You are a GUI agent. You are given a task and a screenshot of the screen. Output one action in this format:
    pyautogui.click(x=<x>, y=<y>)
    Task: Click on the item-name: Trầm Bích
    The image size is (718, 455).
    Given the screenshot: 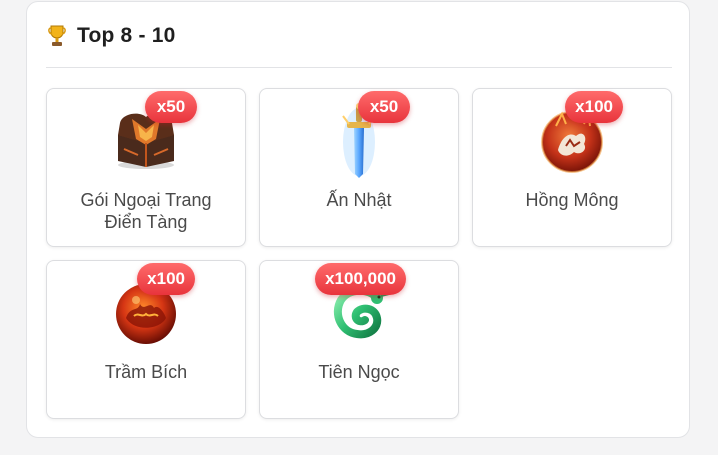 What is the action you would take?
    pyautogui.click(x=146, y=372)
    